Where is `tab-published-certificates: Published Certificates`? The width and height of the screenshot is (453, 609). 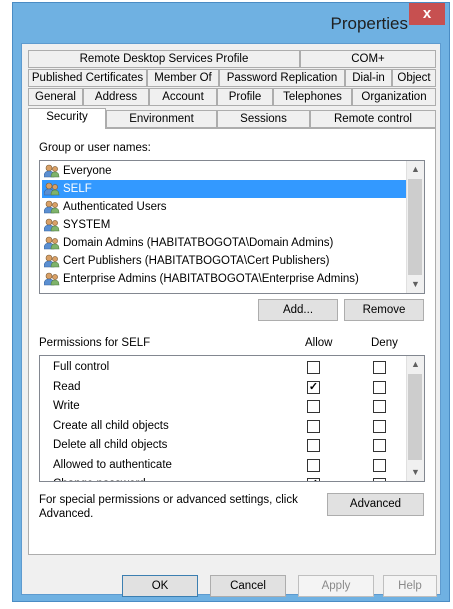 tab-published-certificates: Published Certificates is located at coordinates (87, 78).